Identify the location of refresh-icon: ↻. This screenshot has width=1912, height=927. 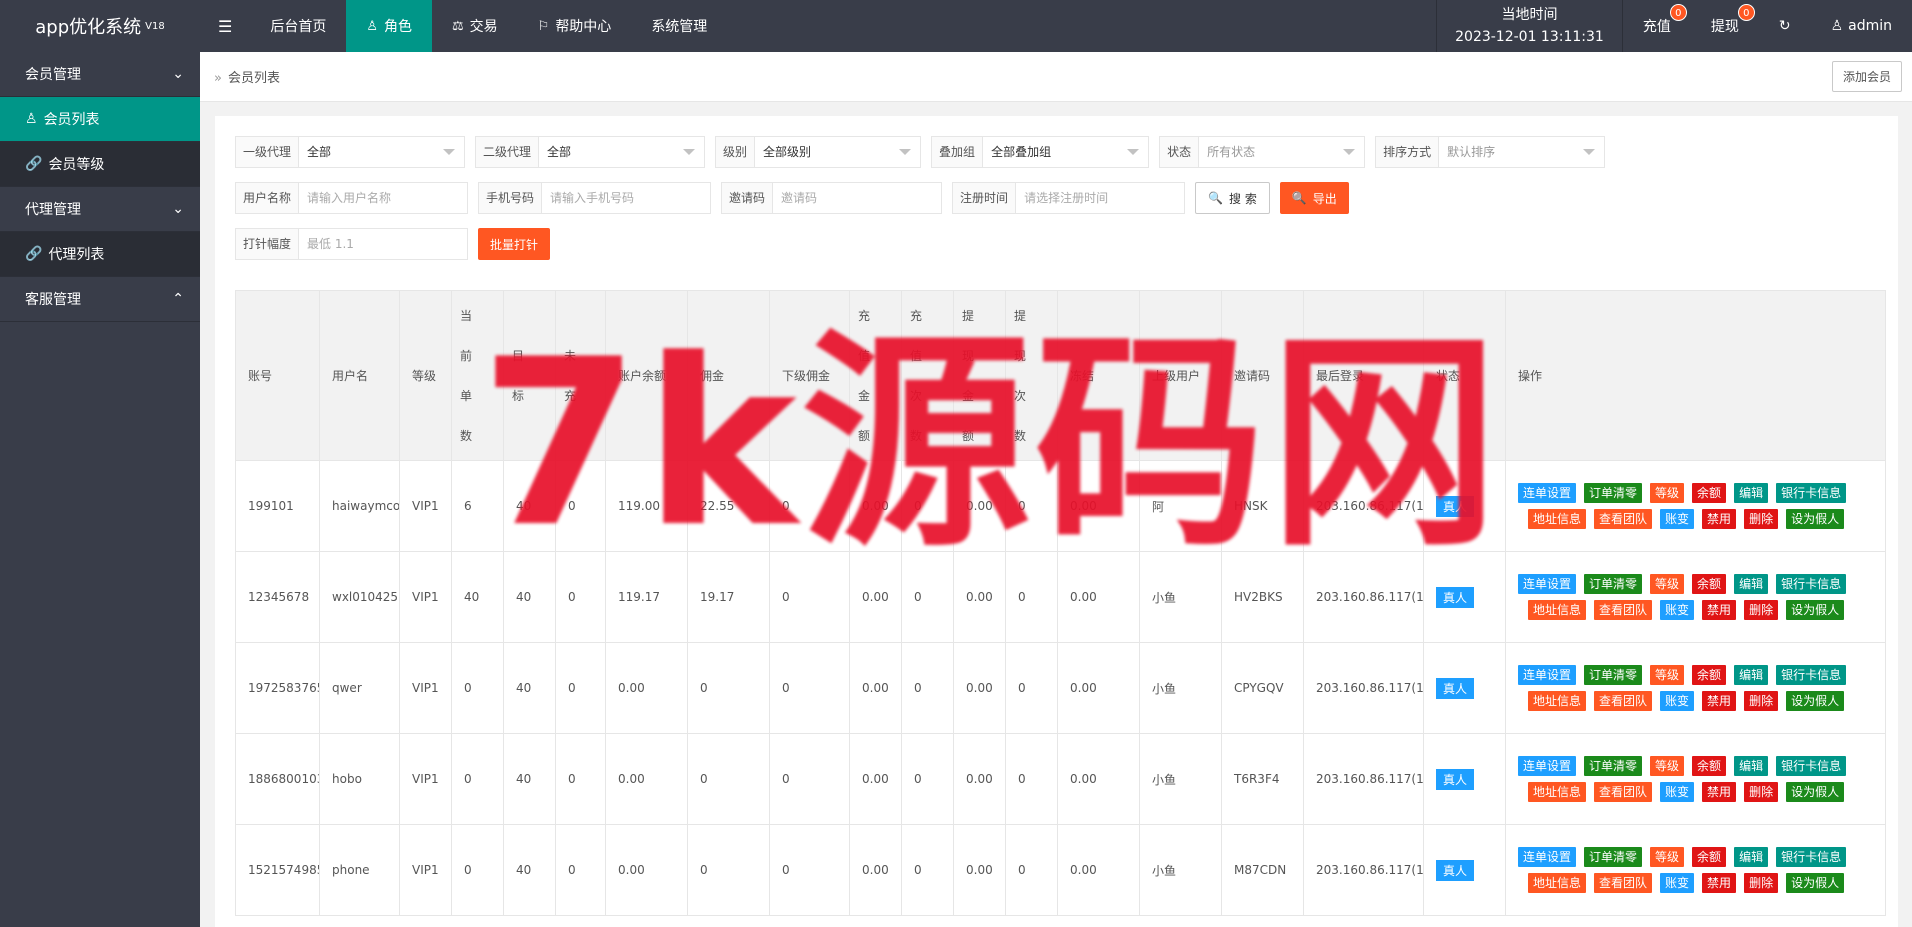
(1785, 26).